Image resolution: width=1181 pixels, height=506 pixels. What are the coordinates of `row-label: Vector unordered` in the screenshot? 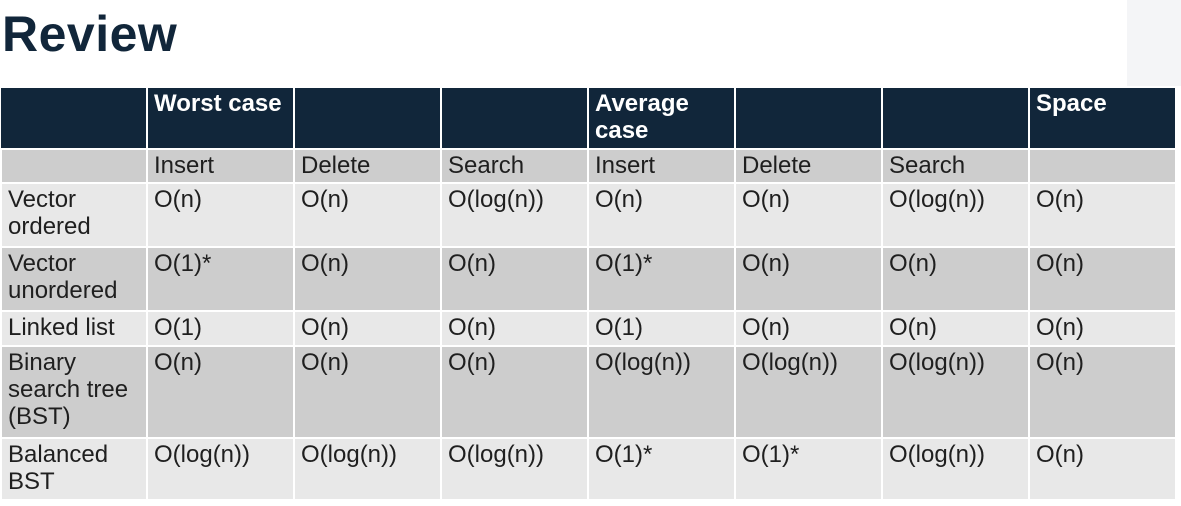 It's located at (74, 279).